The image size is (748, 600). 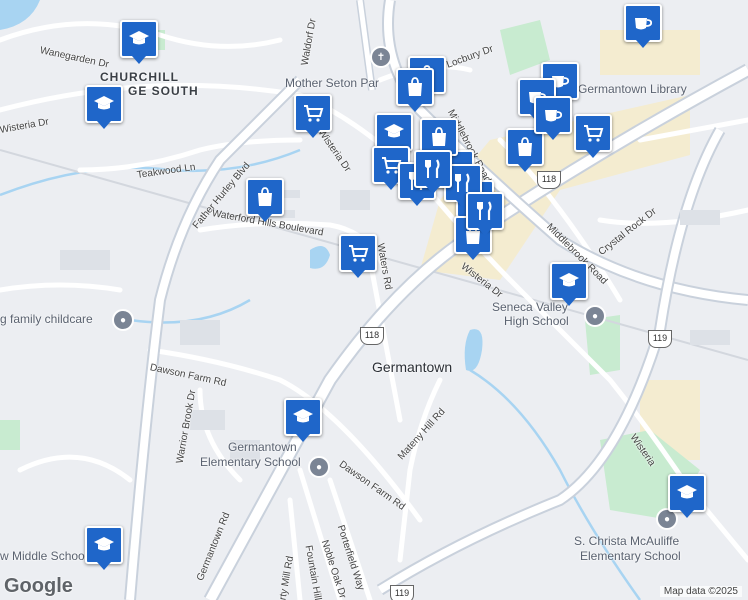 What do you see at coordinates (46, 319) in the screenshot?
I see `family-childcare-label: g family childcare` at bounding box center [46, 319].